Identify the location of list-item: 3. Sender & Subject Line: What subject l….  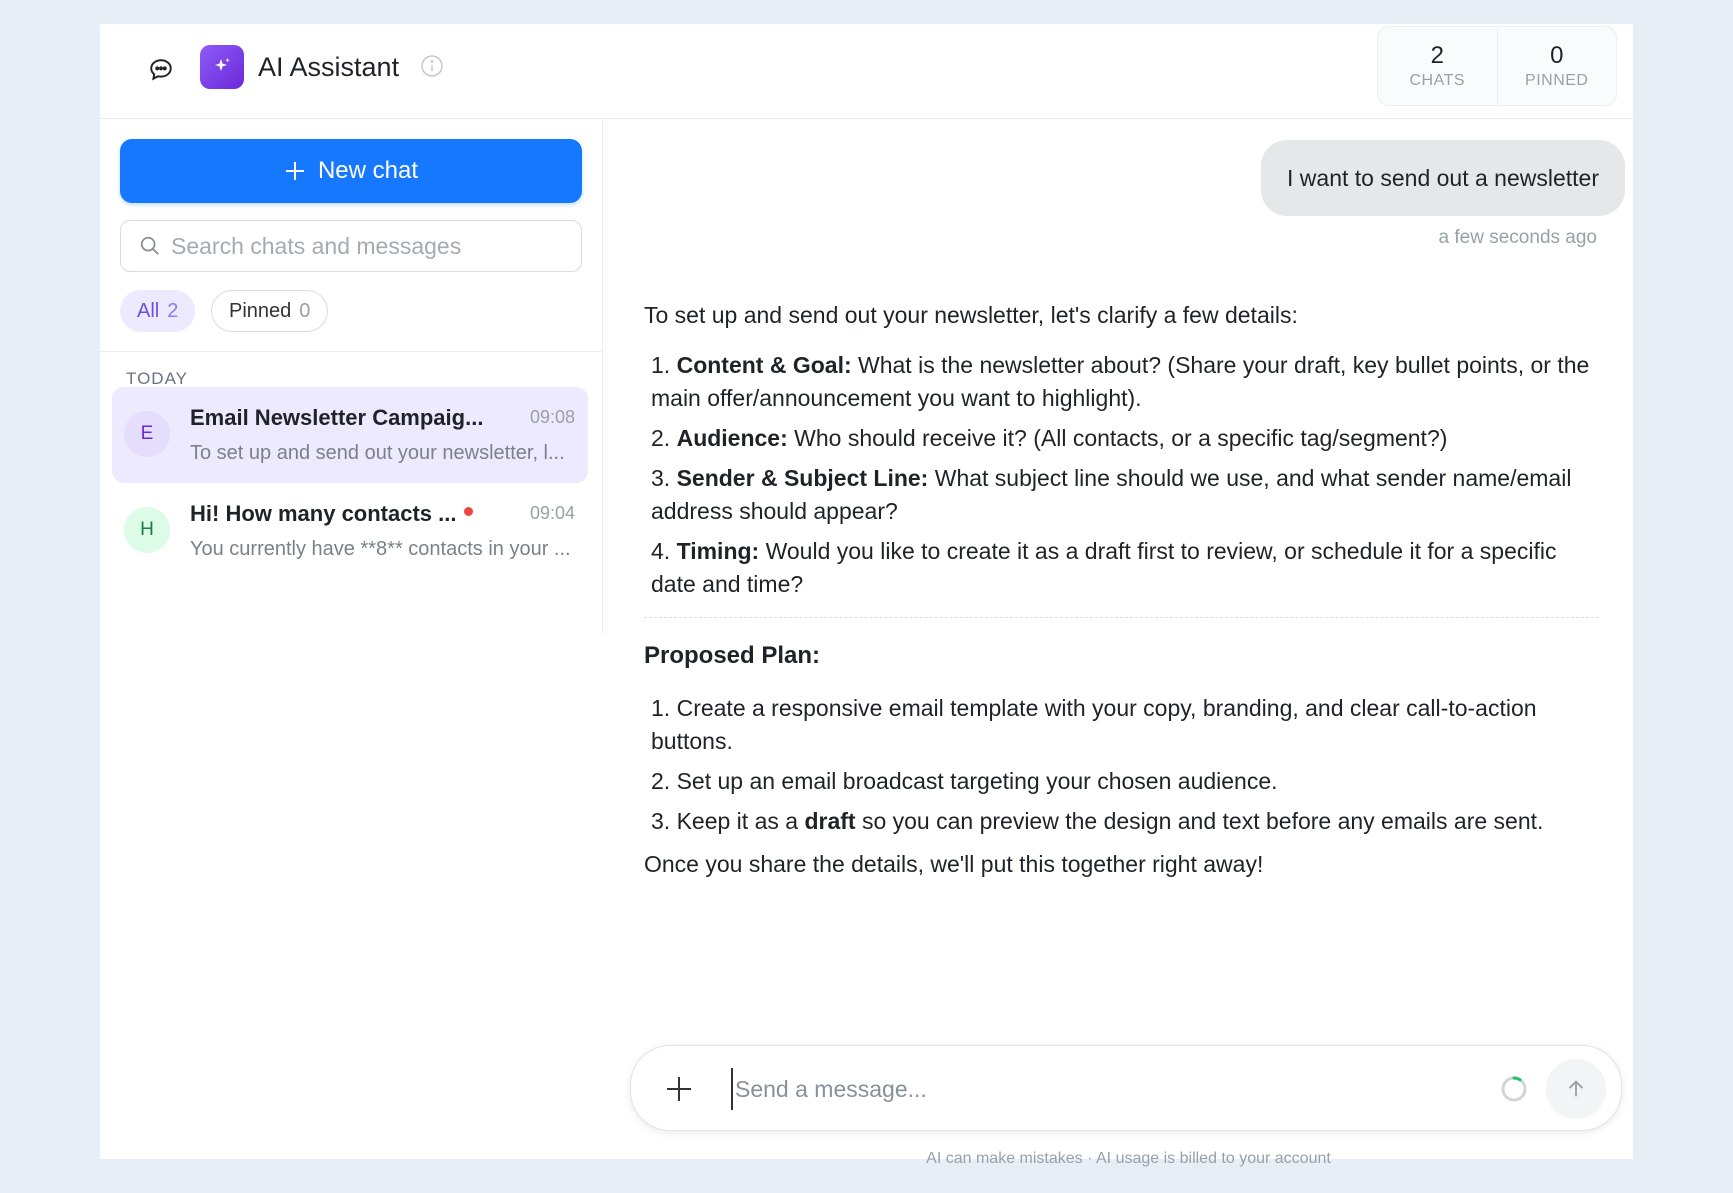
(1125, 495).